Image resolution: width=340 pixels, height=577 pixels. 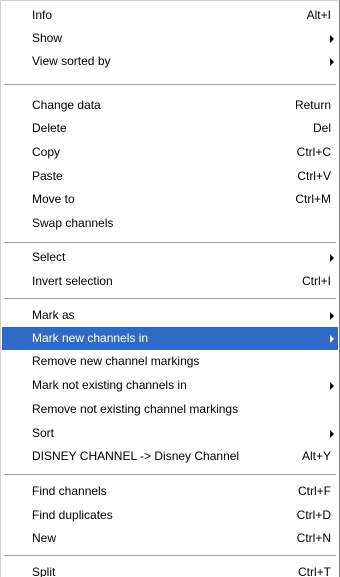 What do you see at coordinates (71, 61) in the screenshot?
I see `menu-item-label: View sorted by` at bounding box center [71, 61].